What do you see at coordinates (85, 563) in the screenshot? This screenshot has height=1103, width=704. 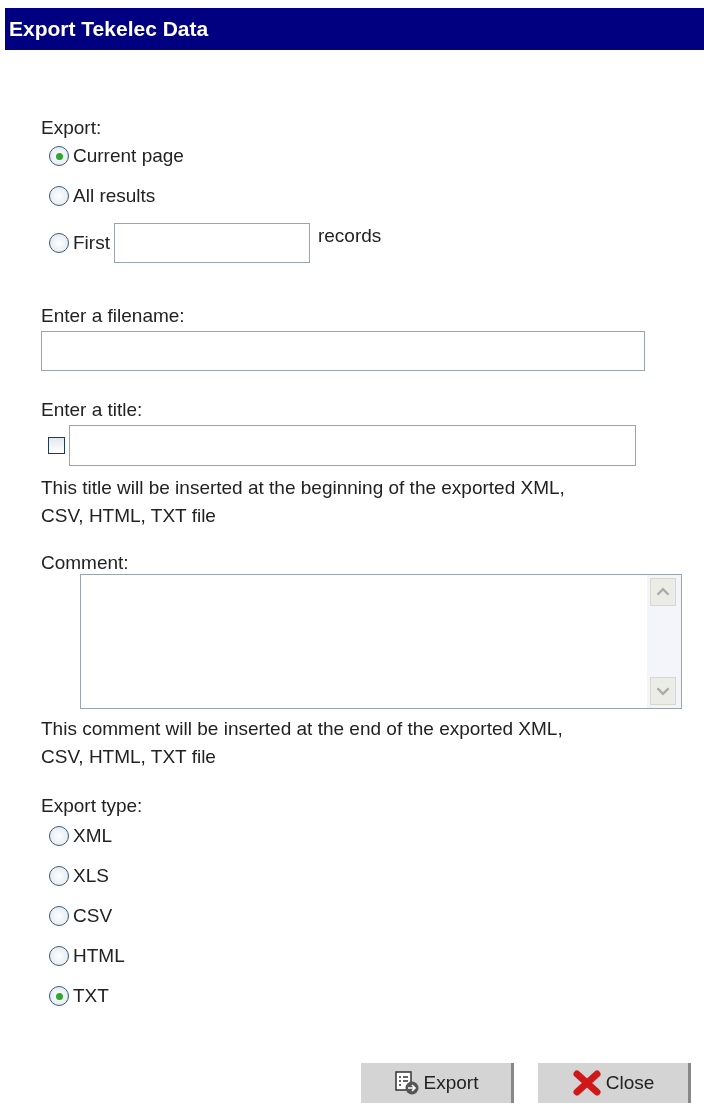 I see `comment-label: Comment:` at bounding box center [85, 563].